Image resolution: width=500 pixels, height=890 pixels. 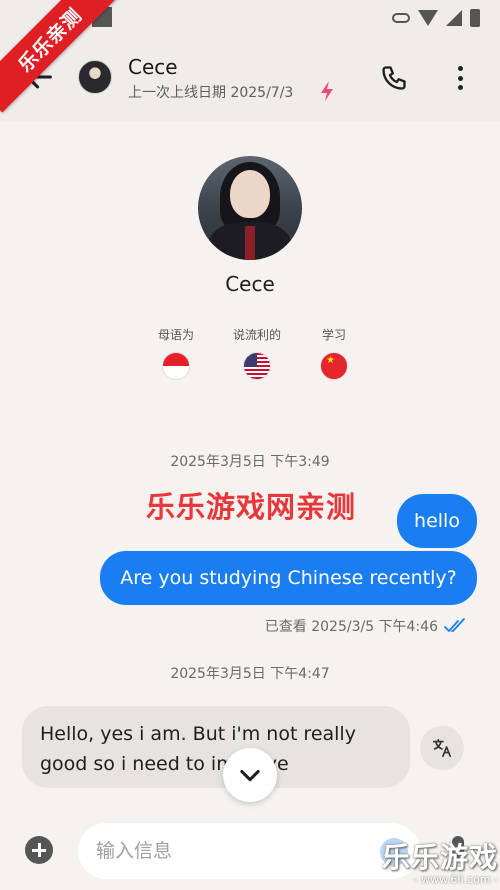 I want to click on contact-avatar, so click(x=95, y=77).